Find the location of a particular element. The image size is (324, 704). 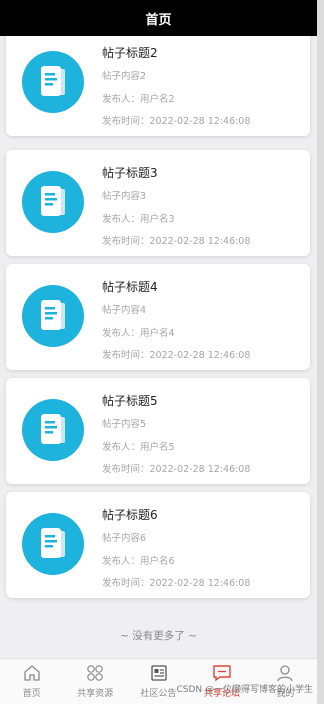

post-content: 帖子内容4 is located at coordinates (124, 310).